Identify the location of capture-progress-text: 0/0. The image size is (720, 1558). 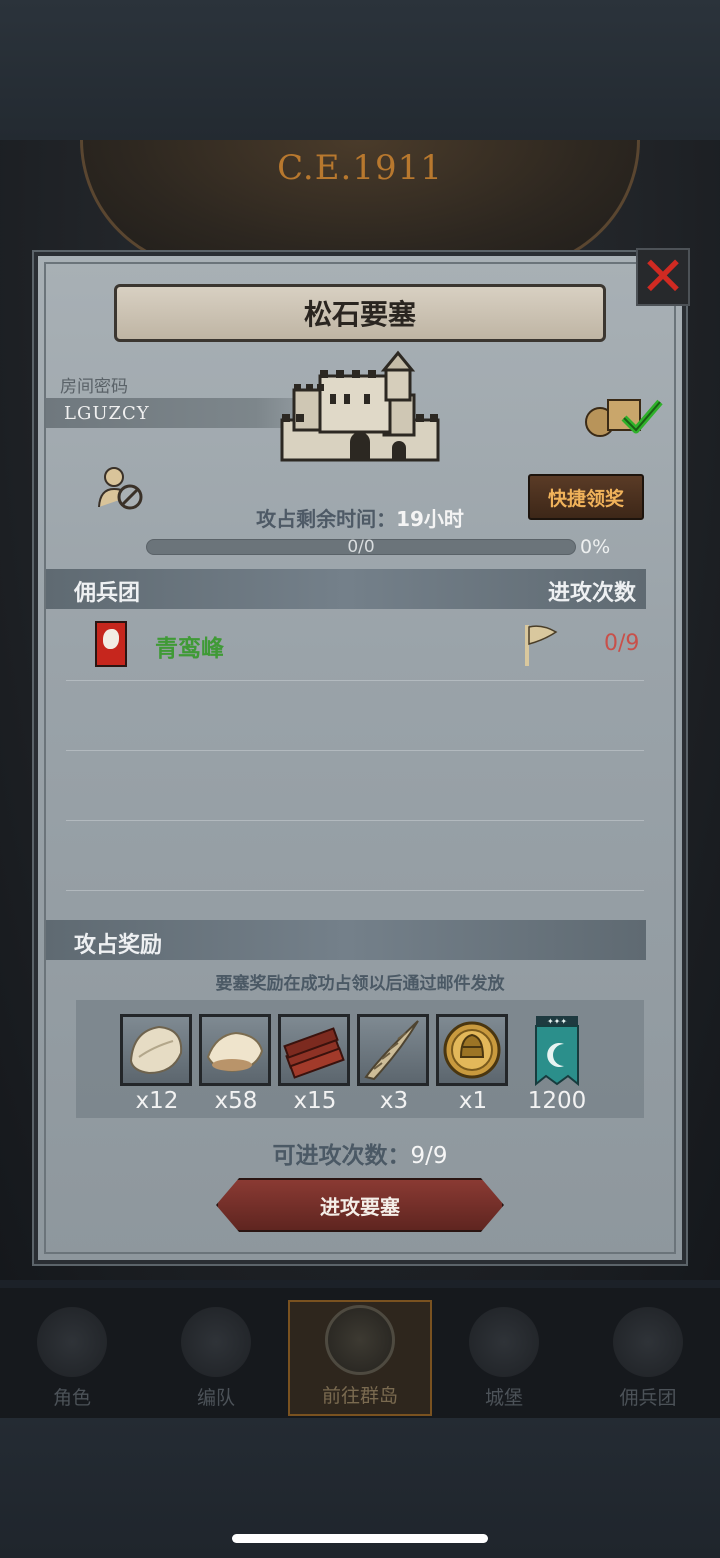
(361, 547).